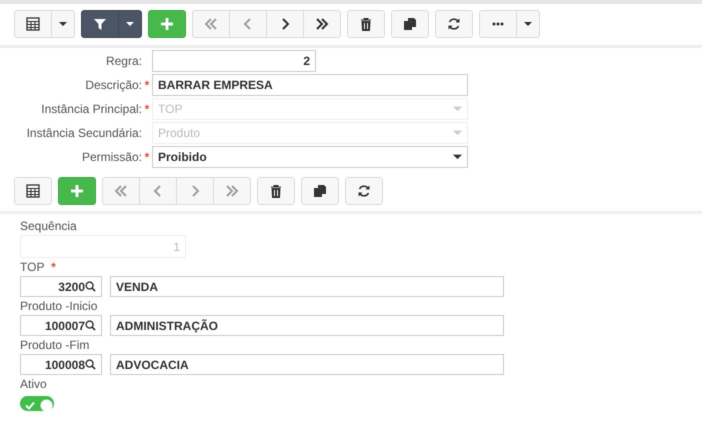  Describe the element at coordinates (498, 24) in the screenshot. I see `more-button` at that location.